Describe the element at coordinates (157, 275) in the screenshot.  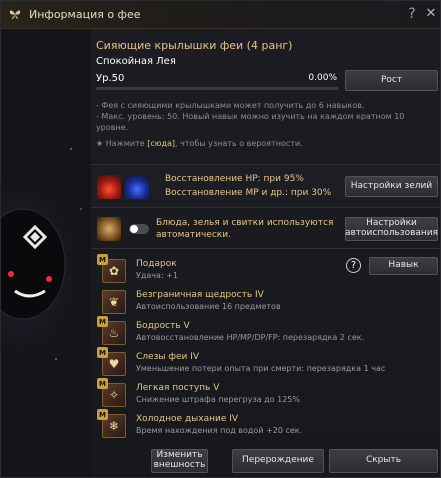
I see `skill-desc: Удача: +1` at that location.